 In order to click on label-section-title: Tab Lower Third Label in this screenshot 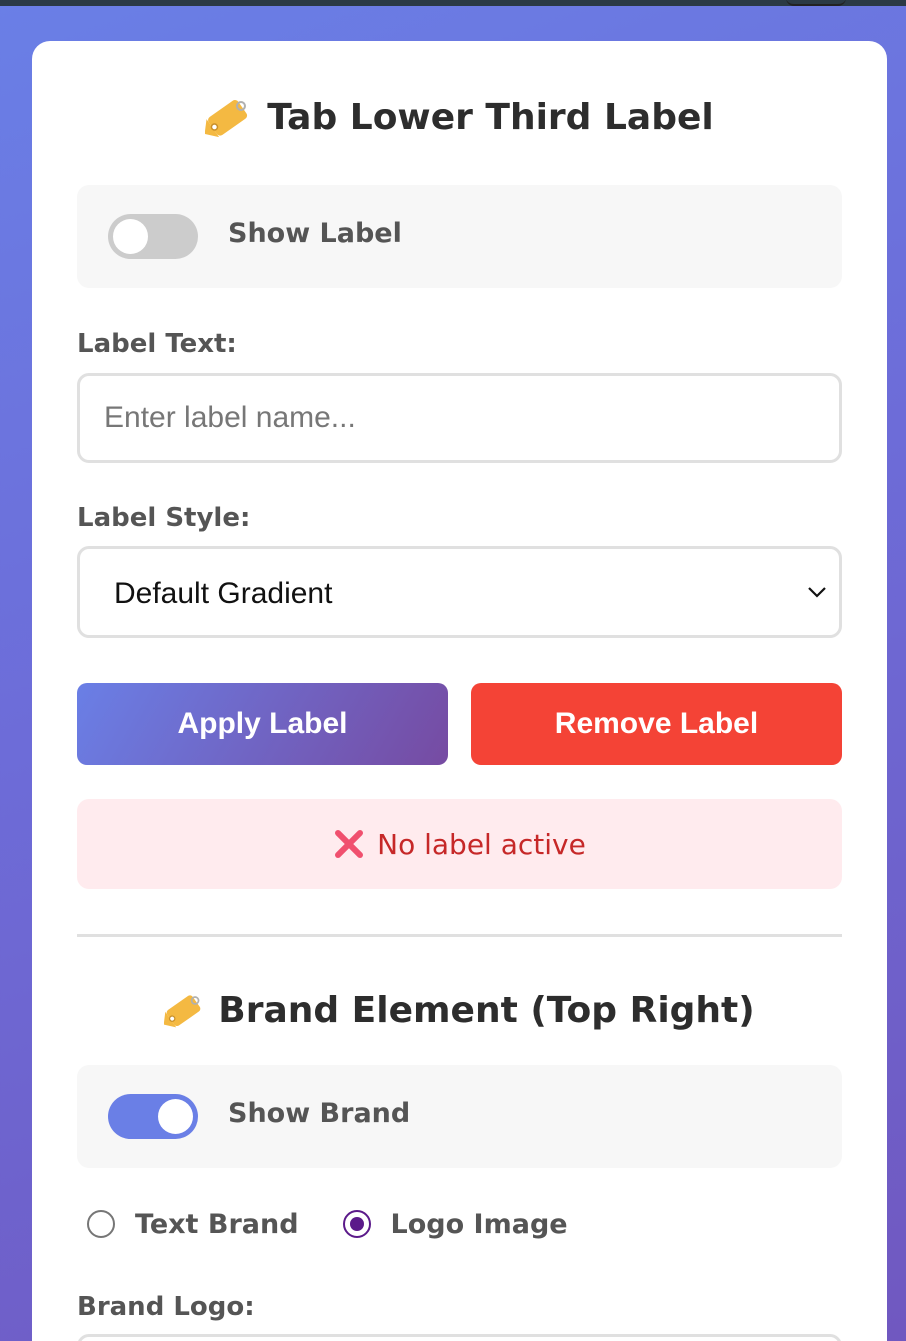, I will do `click(459, 117)`.